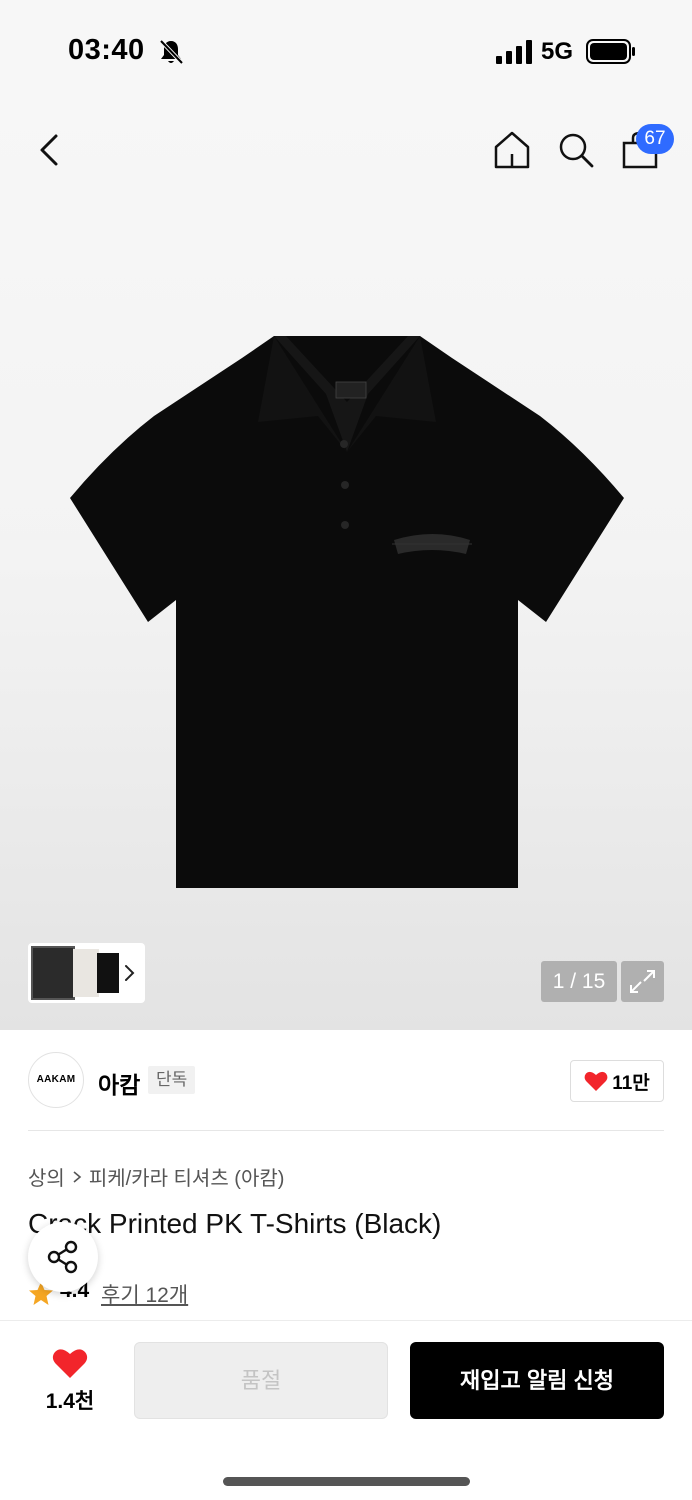  I want to click on expand-image-button, so click(642, 981).